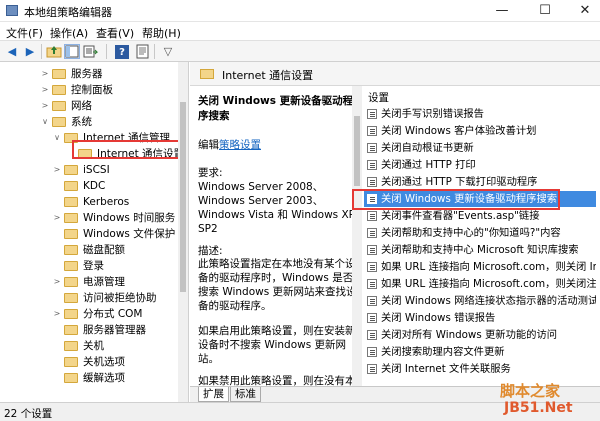 This screenshot has height=421, width=600. I want to click on description-scrollbar, so click(357, 236).